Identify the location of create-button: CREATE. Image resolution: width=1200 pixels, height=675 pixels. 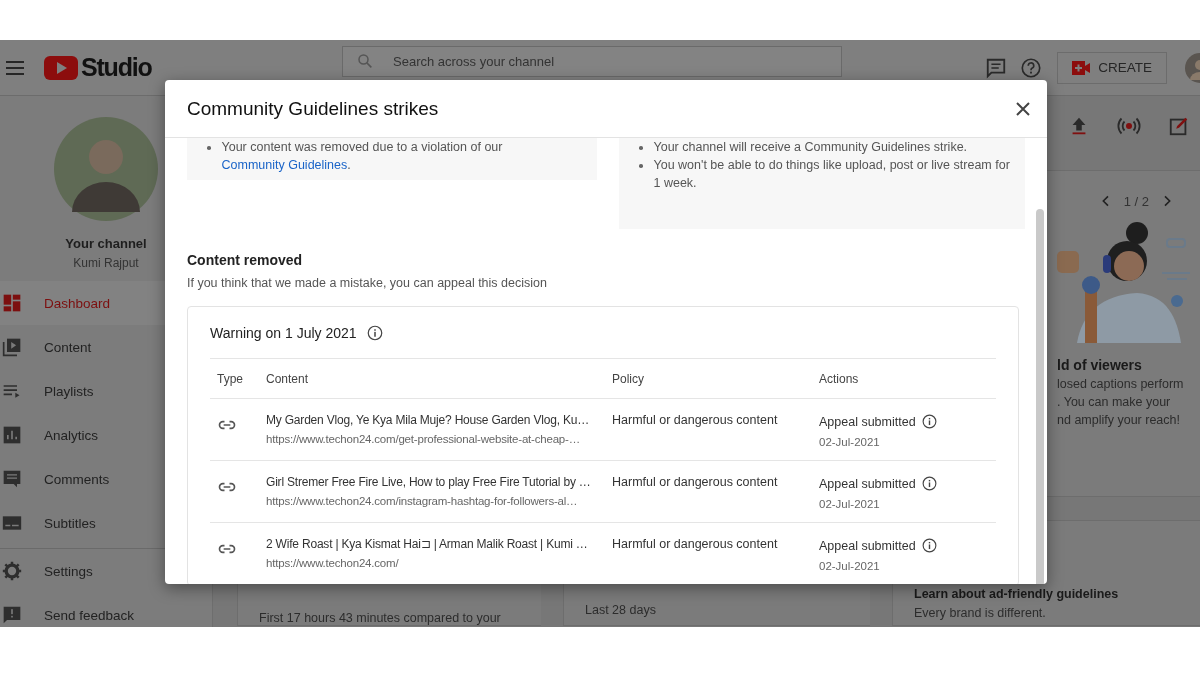
(1112, 67).